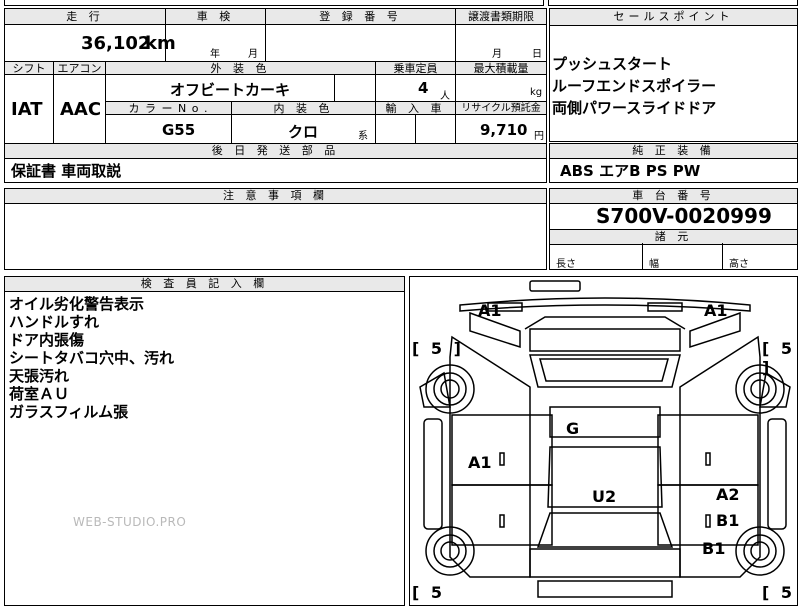  What do you see at coordinates (47, 340) in the screenshot?
I see `remark-item: ドア内張傷` at bounding box center [47, 340].